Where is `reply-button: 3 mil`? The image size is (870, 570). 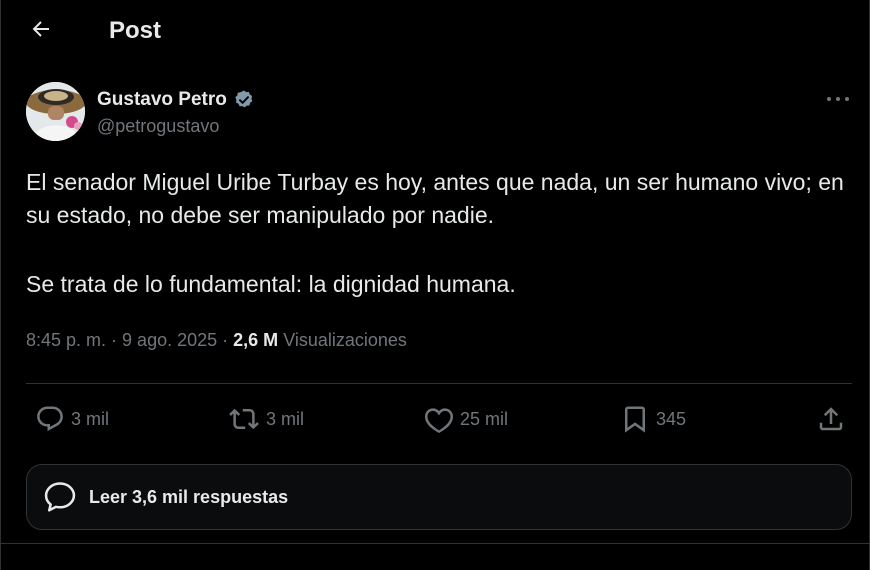 reply-button: 3 mil is located at coordinates (72, 419).